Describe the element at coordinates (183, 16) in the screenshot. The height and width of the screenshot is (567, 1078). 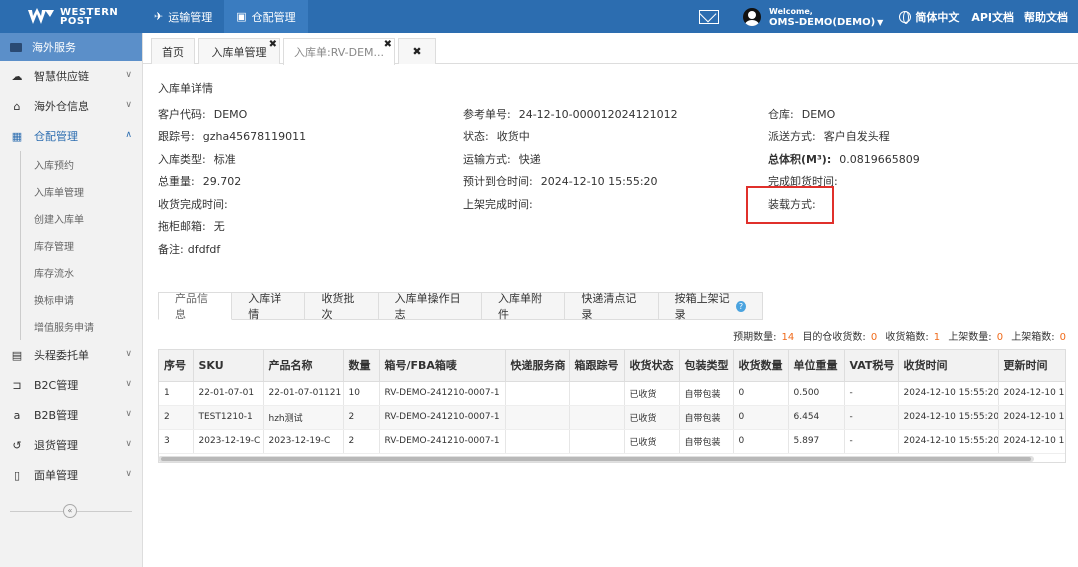
I see `nav-transport: ✈ 运输管理` at that location.